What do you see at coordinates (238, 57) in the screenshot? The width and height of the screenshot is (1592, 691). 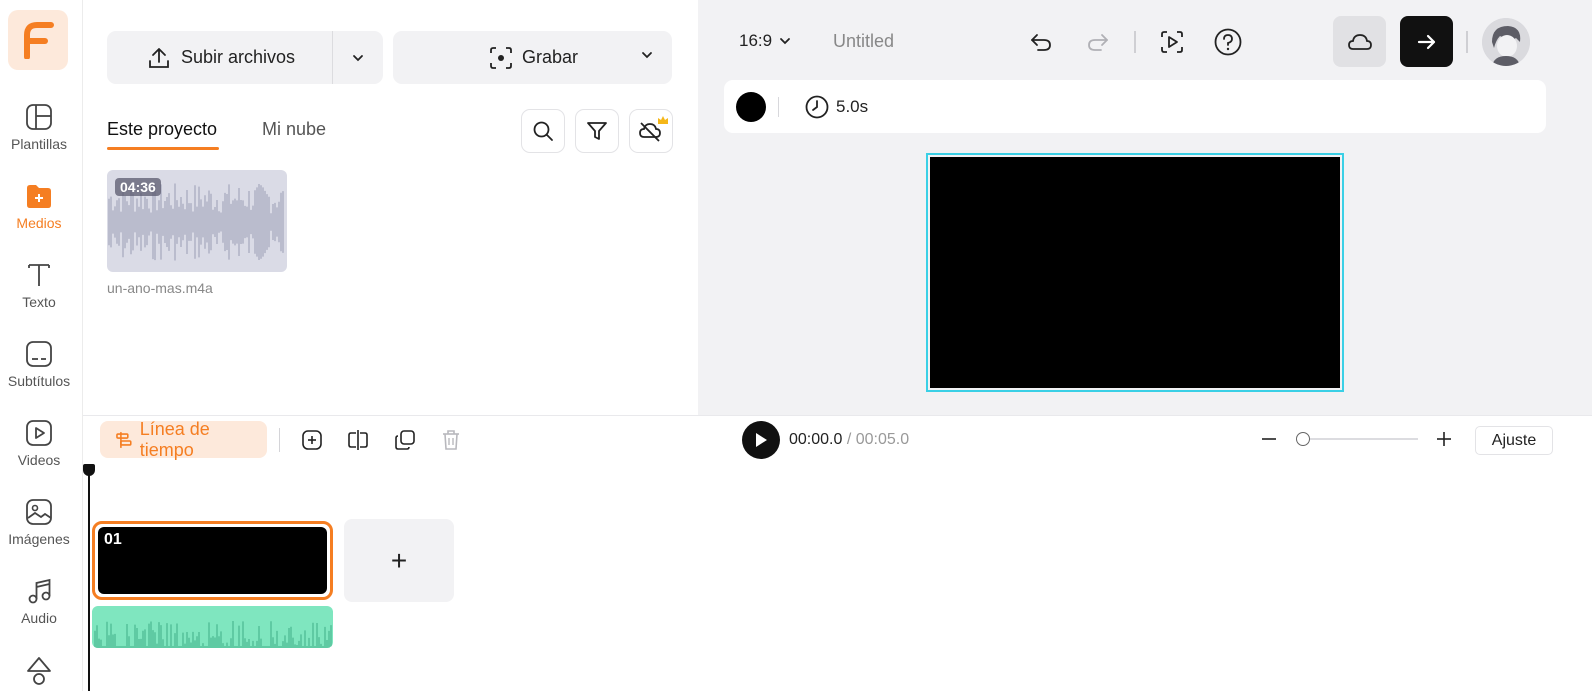 I see `upload-files-label: Subir archivos` at bounding box center [238, 57].